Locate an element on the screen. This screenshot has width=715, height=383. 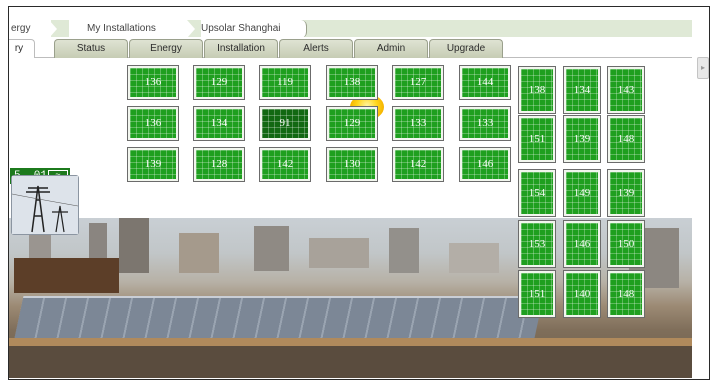
tab-label: Status is located at coordinates (91, 48).